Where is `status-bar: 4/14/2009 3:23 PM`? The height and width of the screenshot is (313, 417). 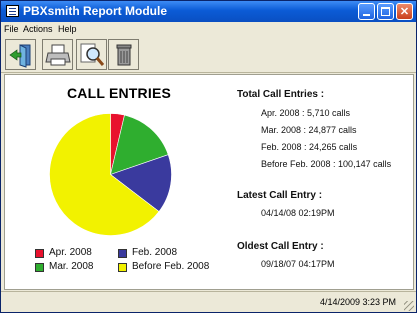
status-bar: 4/14/2009 3:23 PM is located at coordinates (208, 302).